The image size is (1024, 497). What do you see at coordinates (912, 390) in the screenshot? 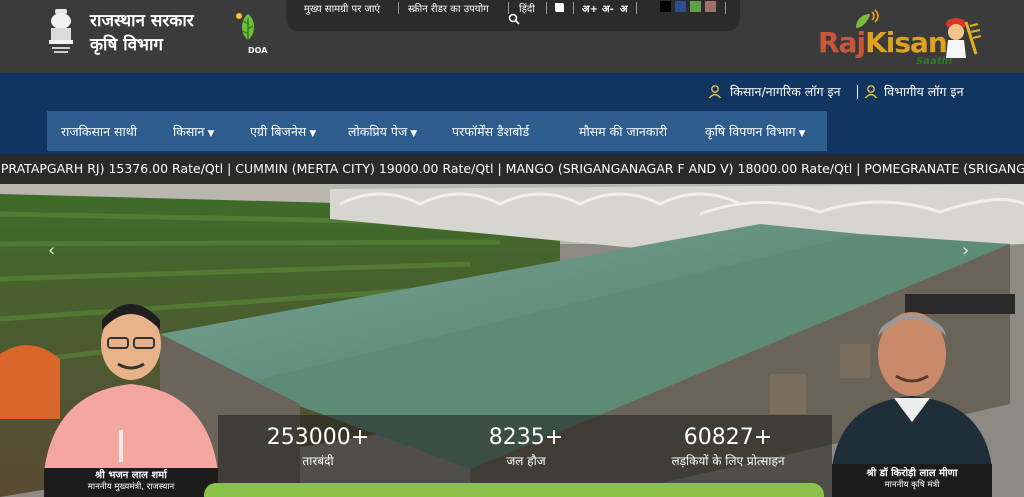
I see `minister-portrait` at bounding box center [912, 390].